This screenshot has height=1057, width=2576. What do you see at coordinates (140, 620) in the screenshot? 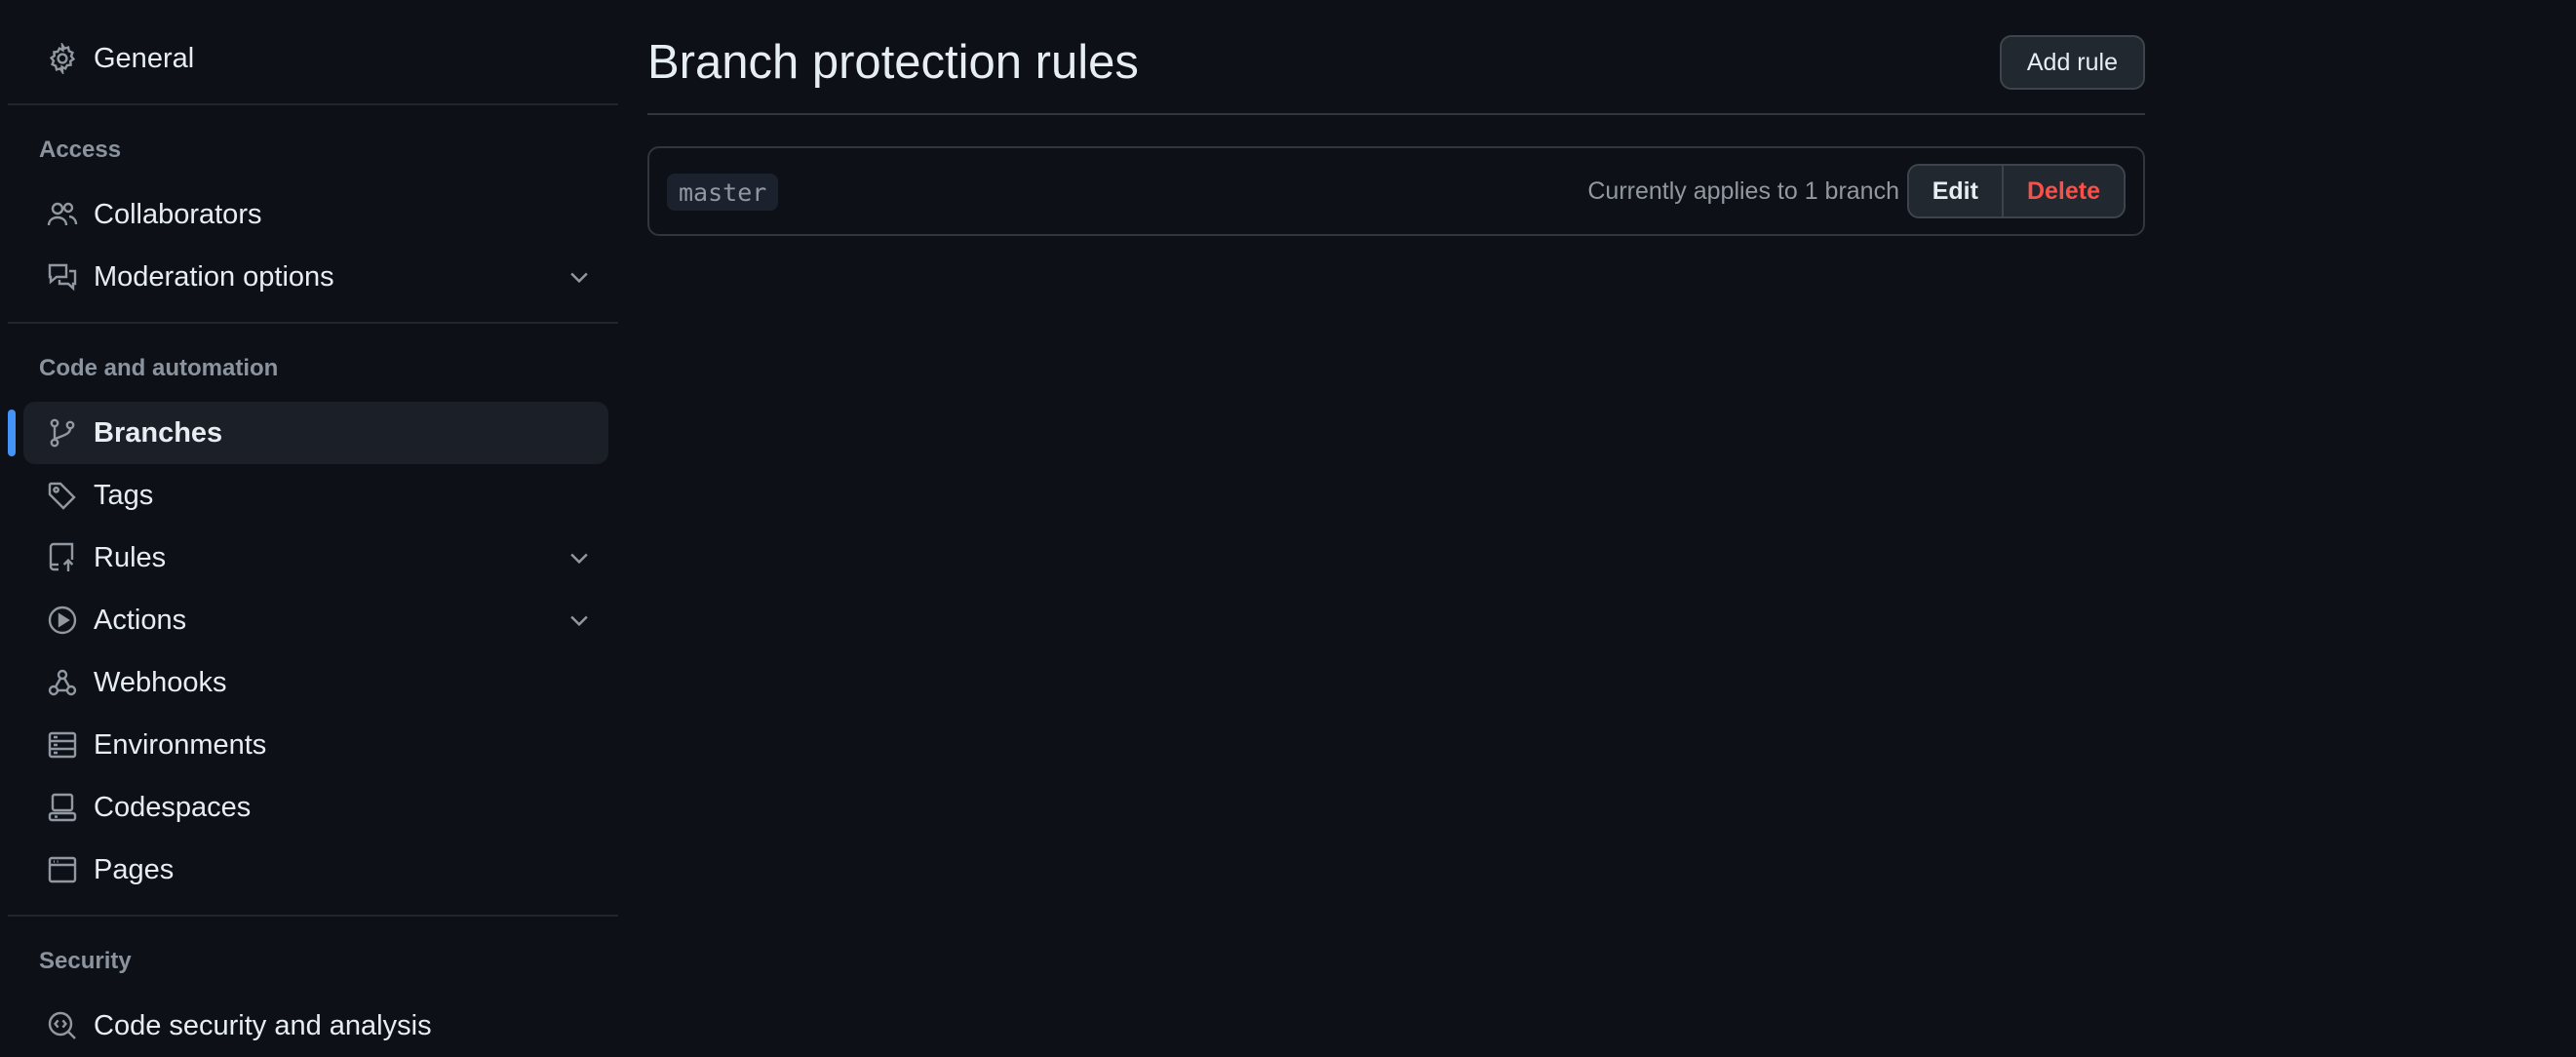
I see `sidebar-item-label: Actions` at bounding box center [140, 620].